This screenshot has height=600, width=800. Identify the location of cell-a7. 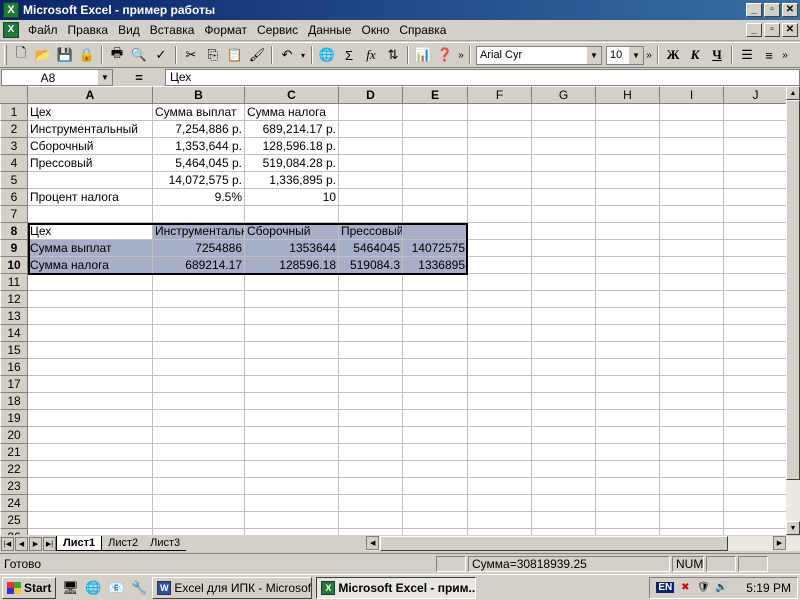
(90, 214).